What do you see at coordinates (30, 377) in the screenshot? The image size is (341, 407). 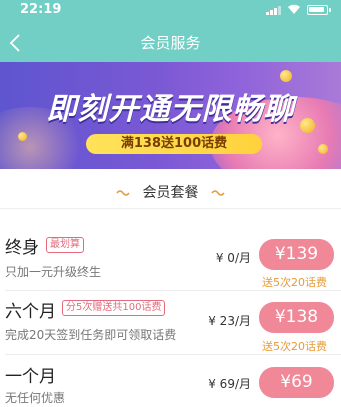 I see `plan-name: 一个月` at bounding box center [30, 377].